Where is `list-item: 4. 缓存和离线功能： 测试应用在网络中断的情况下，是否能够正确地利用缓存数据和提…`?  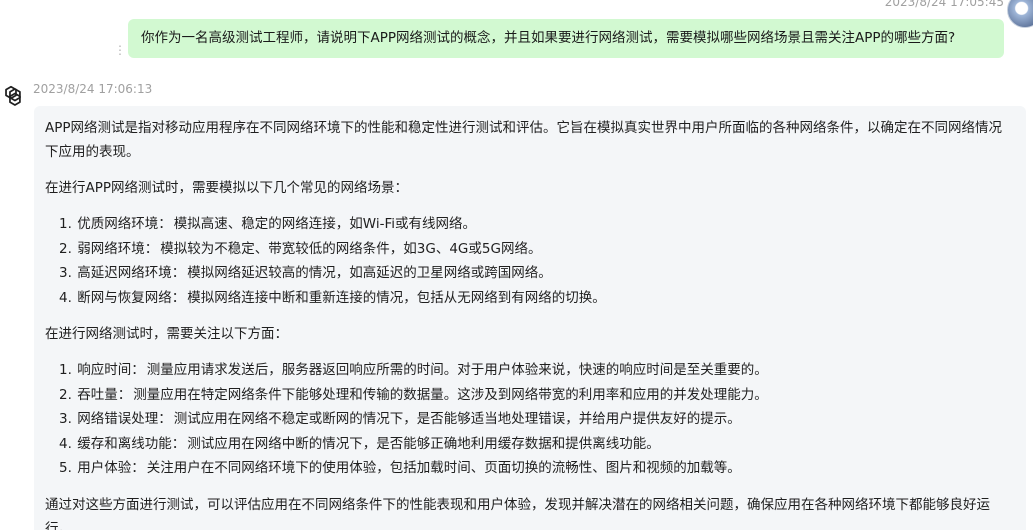
list-item: 4. 缓存和离线功能： 测试应用在网络中断的情况下，是否能够正确地利用缓存数据和提… is located at coordinates (359, 443).